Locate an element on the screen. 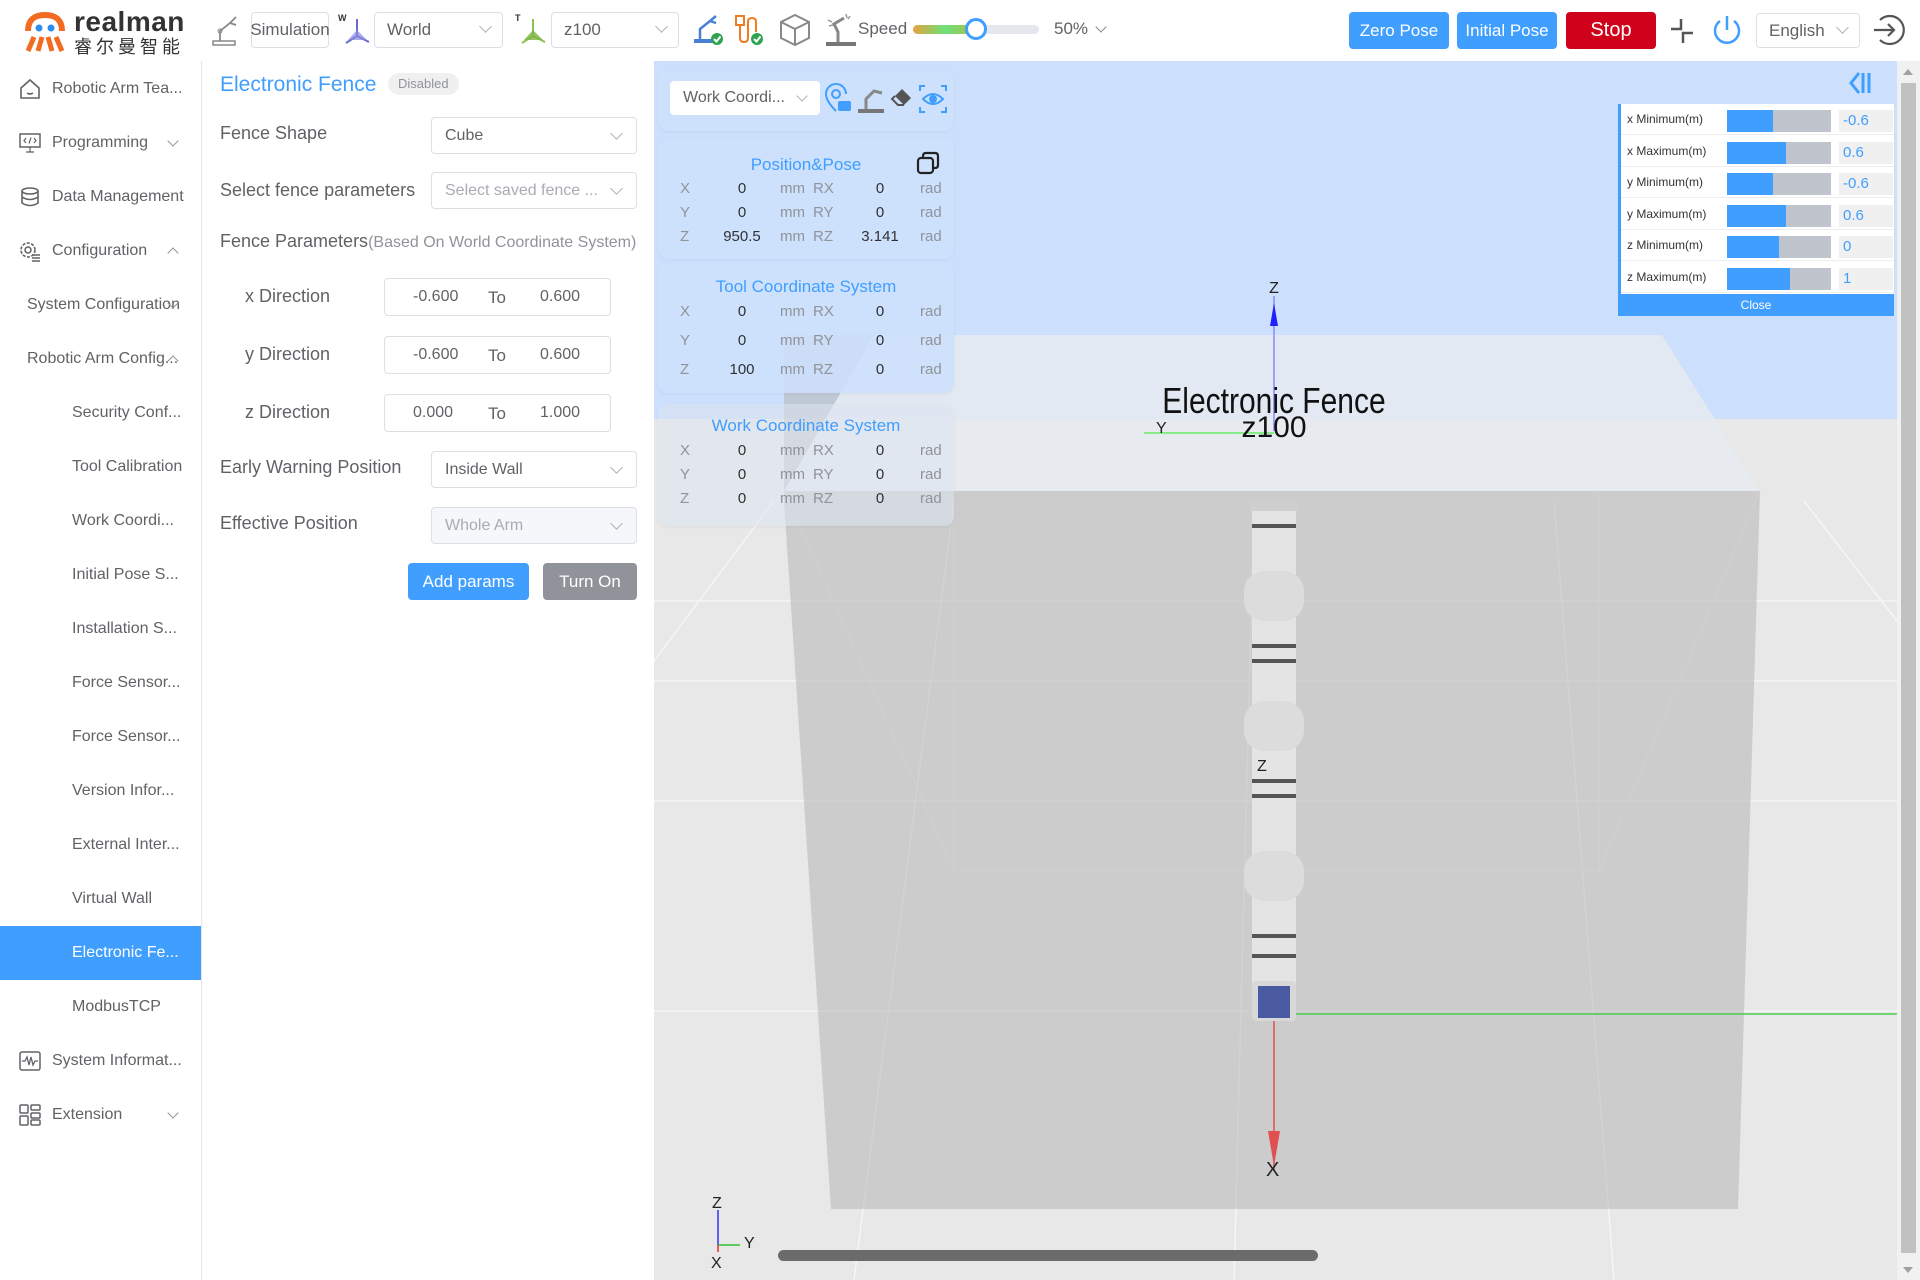 The height and width of the screenshot is (1280, 1920). sidebar-item: Tool Calibration is located at coordinates (100, 467).